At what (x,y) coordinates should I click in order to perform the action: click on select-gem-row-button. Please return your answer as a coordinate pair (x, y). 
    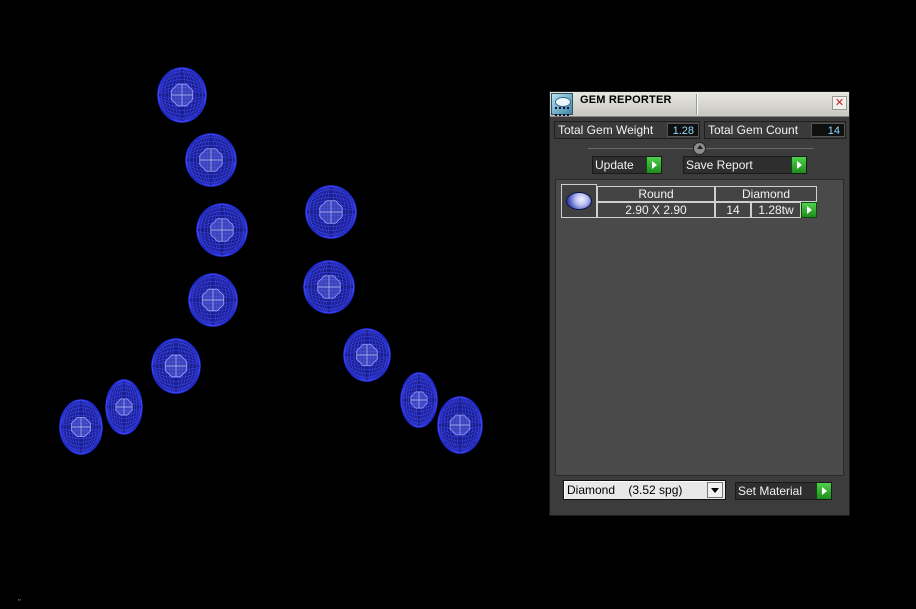
    Looking at the image, I should click on (809, 210).